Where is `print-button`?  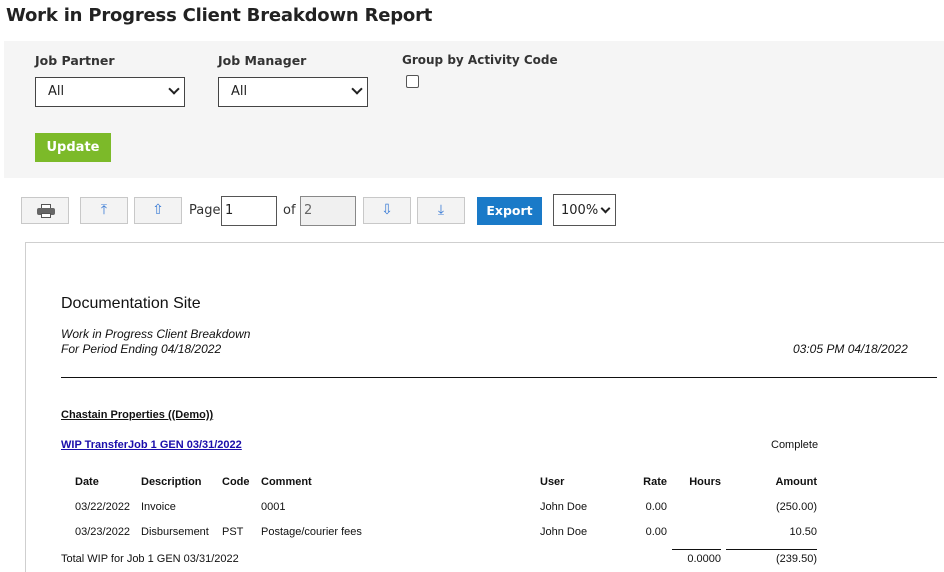
print-button is located at coordinates (45, 210).